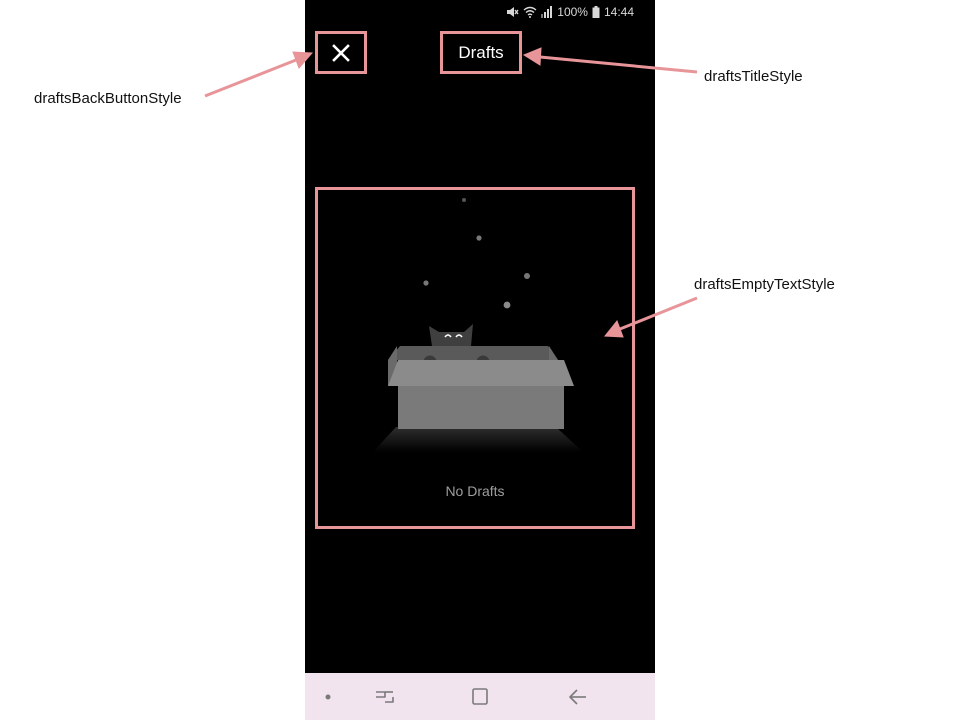 Image resolution: width=960 pixels, height=720 pixels. Describe the element at coordinates (618, 12) in the screenshot. I see `status-time: 14:44` at that location.